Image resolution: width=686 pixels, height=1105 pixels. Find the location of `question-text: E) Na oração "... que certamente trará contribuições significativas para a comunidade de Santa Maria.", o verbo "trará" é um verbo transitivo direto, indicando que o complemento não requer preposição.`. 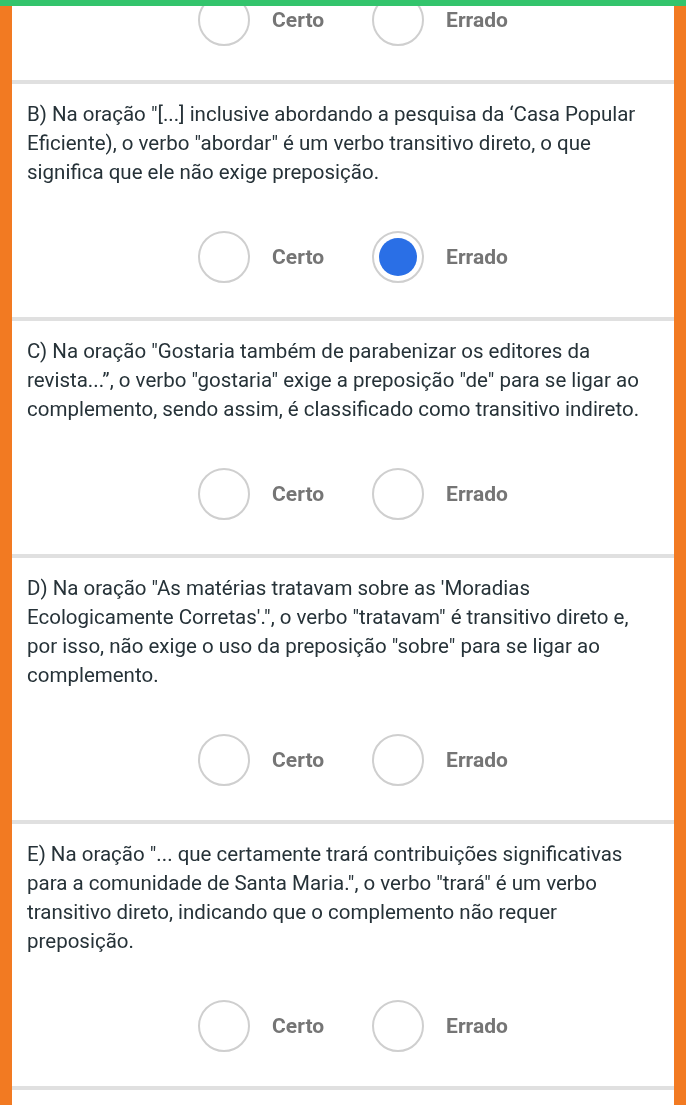

question-text: E) Na oração "... que certamente trará contribuições significativas para a comunidade de Santa Maria.", o verbo "trará" é um verbo transitivo direto, indicando que o complemento não requer preposição. is located at coordinates (325, 898).